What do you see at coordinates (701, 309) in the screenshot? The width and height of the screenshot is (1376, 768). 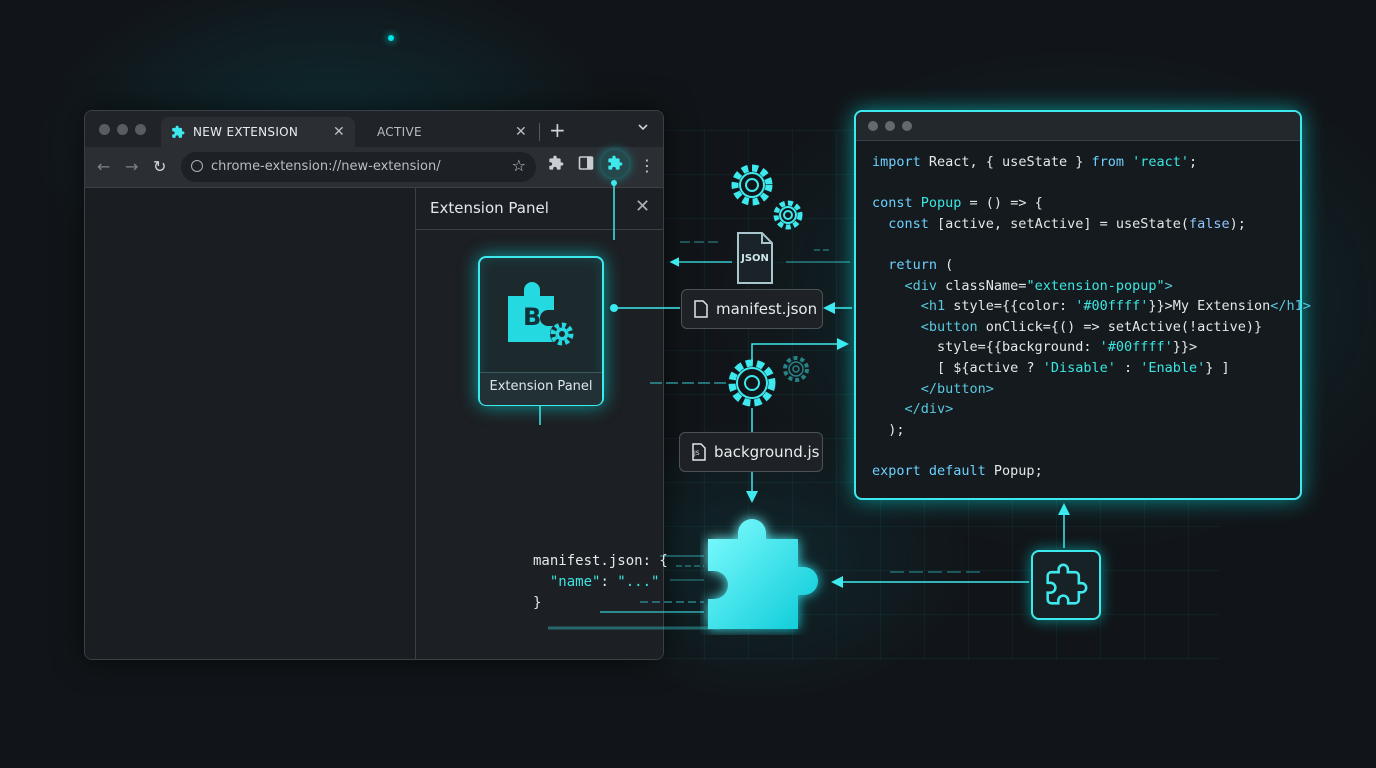 I see `file-icon` at bounding box center [701, 309].